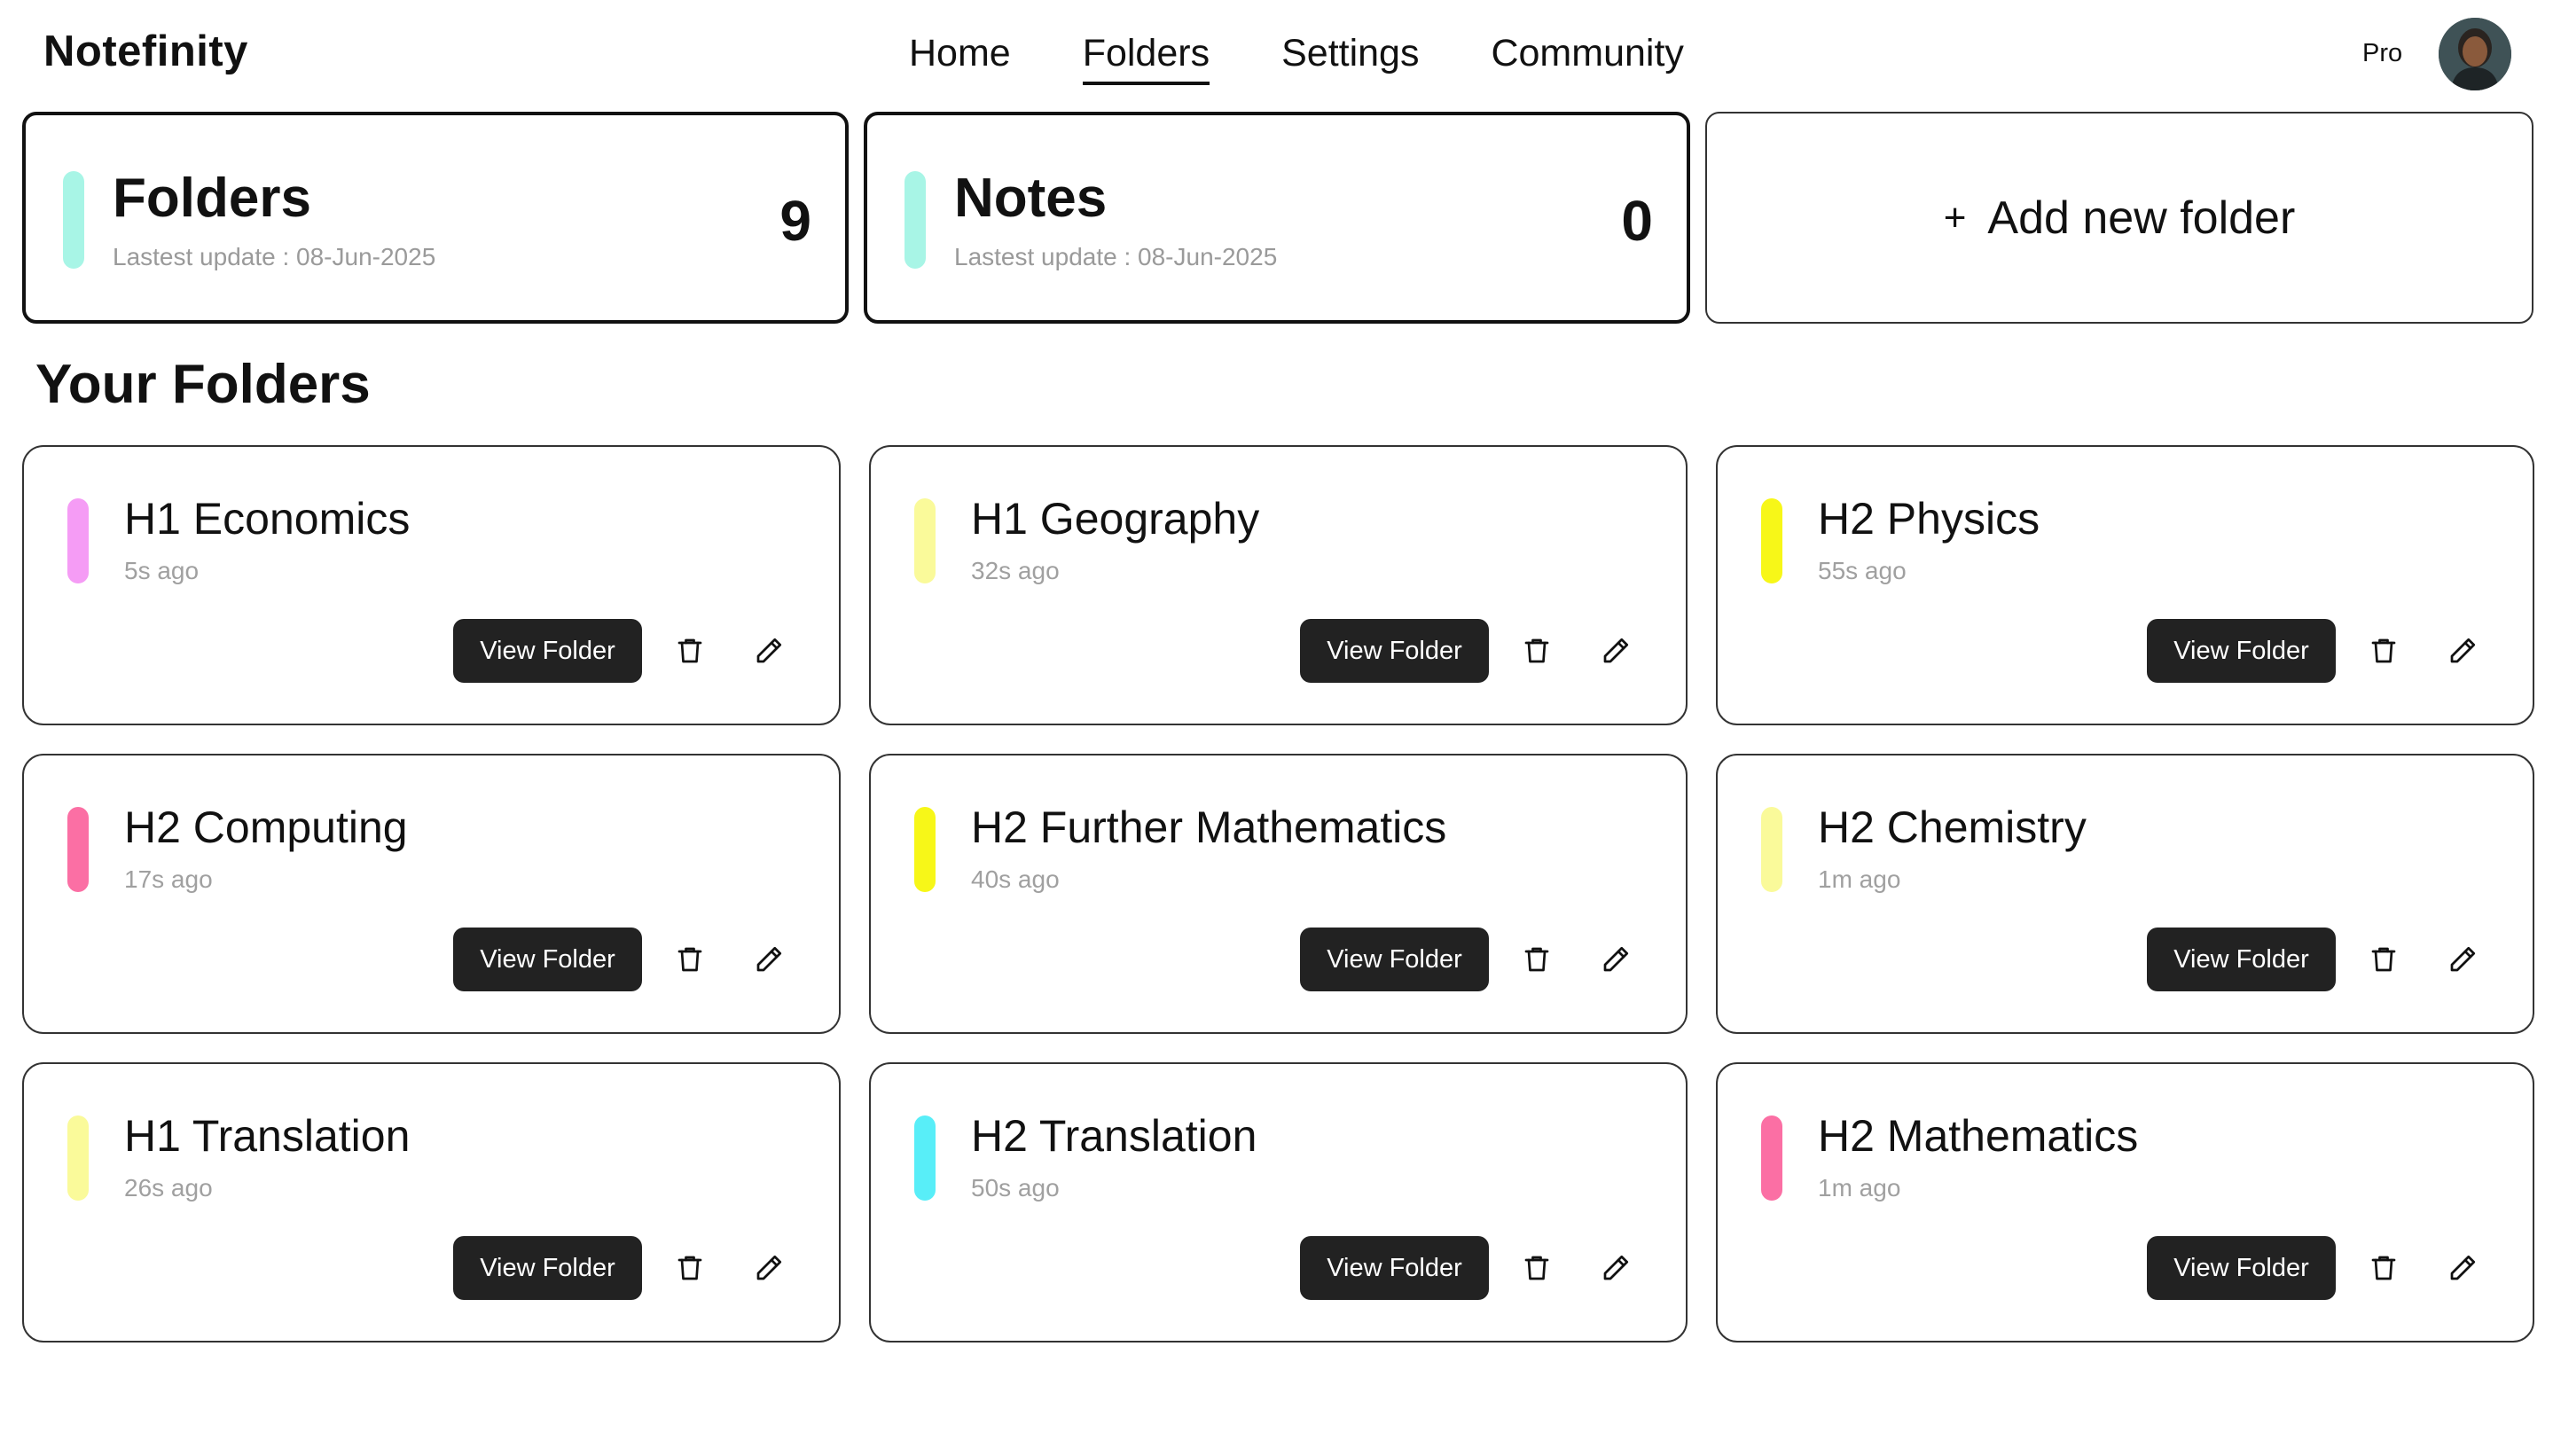 The image size is (2553, 1456). I want to click on folder-name: H1 Economics, so click(267, 519).